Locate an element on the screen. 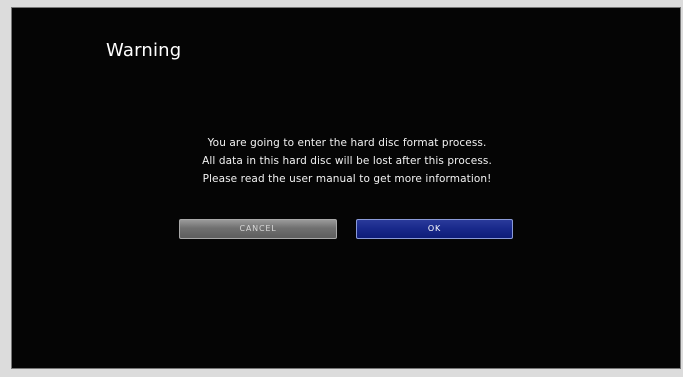 This screenshot has height=377, width=683. ok-button: OK is located at coordinates (434, 229).